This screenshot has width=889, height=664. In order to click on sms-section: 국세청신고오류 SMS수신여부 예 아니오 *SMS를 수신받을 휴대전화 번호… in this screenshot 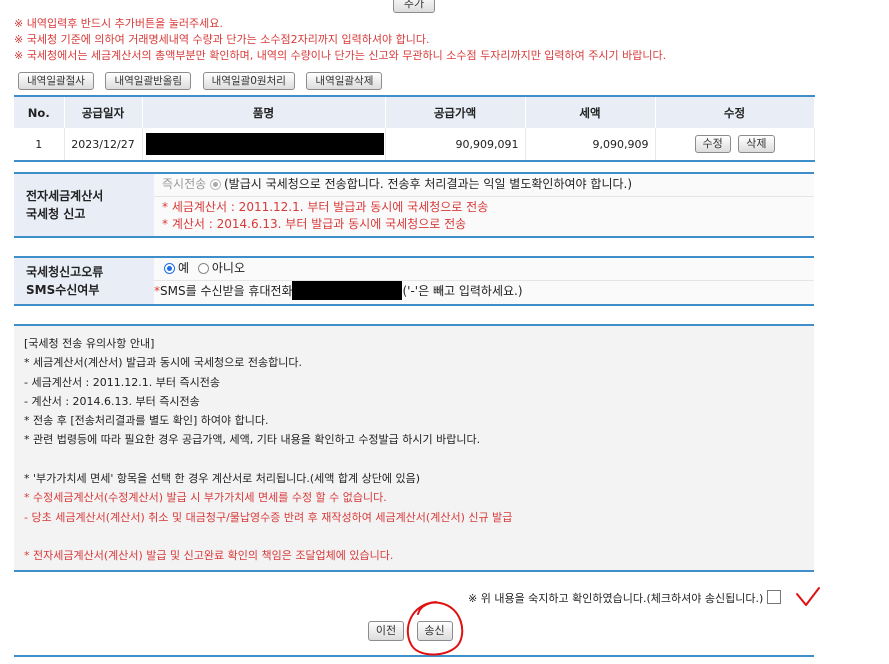, I will do `click(414, 281)`.